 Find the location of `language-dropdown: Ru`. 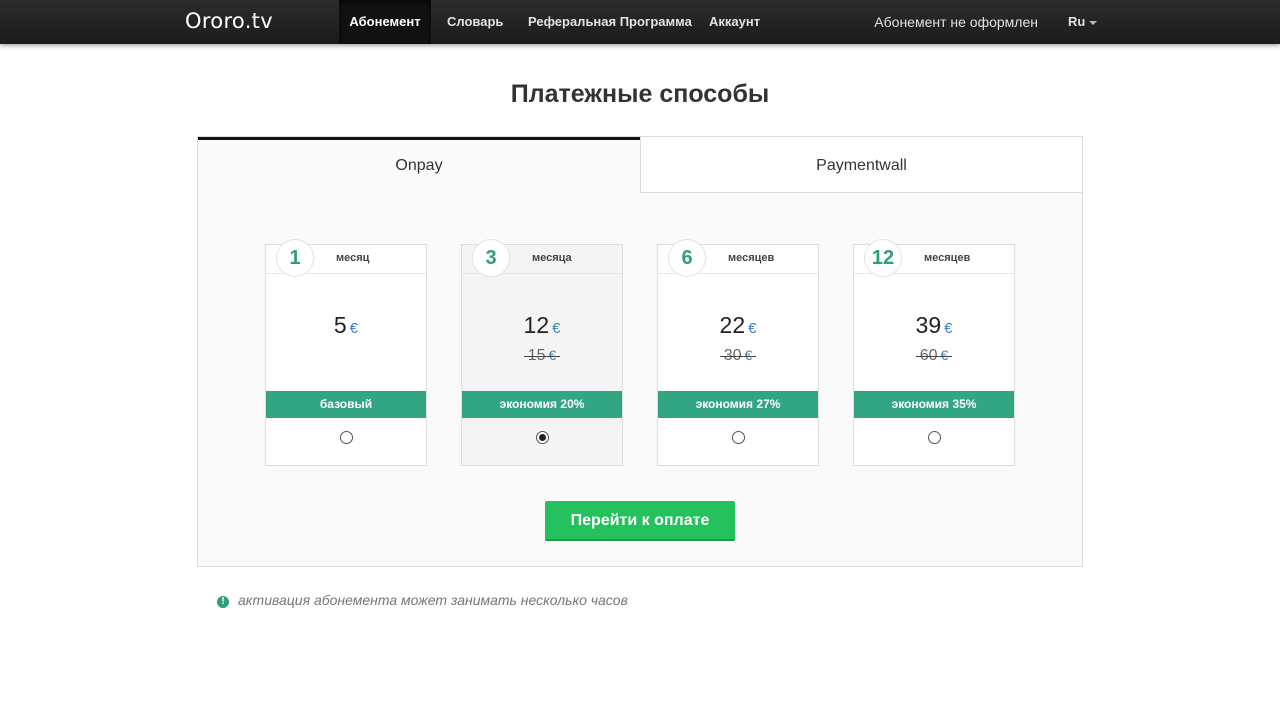

language-dropdown: Ru is located at coordinates (1083, 22).